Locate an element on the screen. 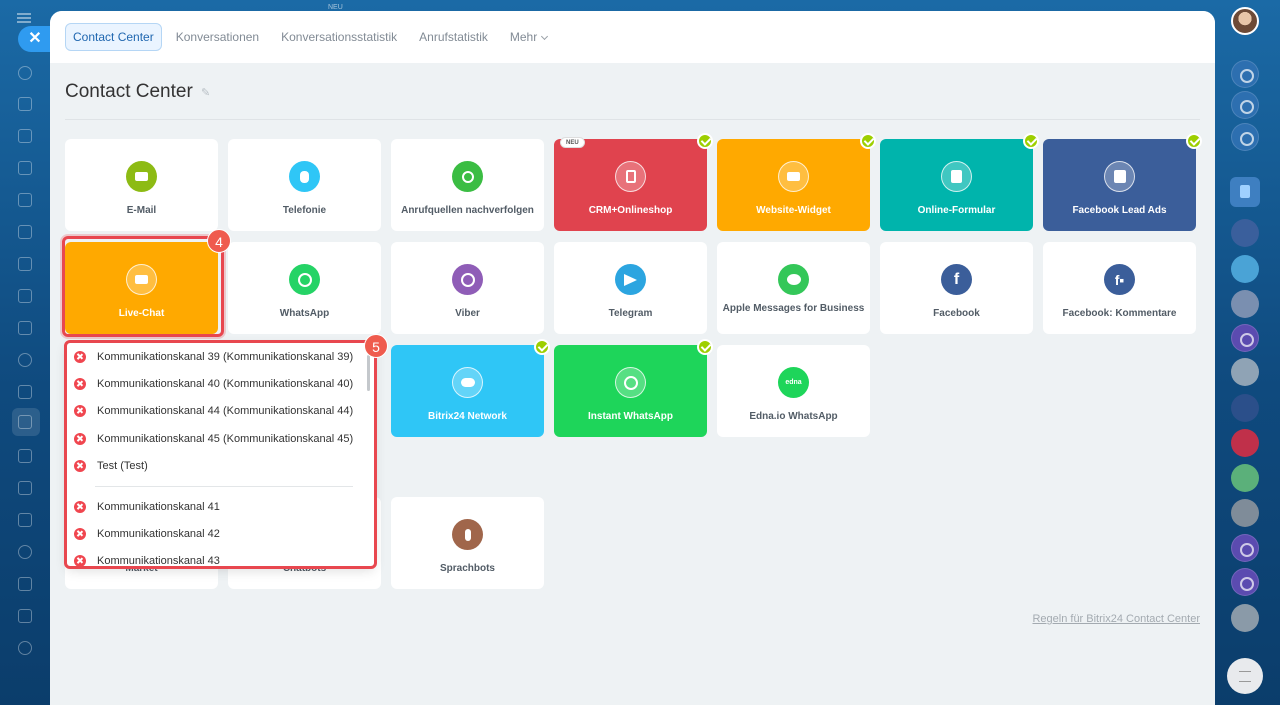 The image size is (1280, 705). tab-konversationen: Konversationen is located at coordinates (217, 37).